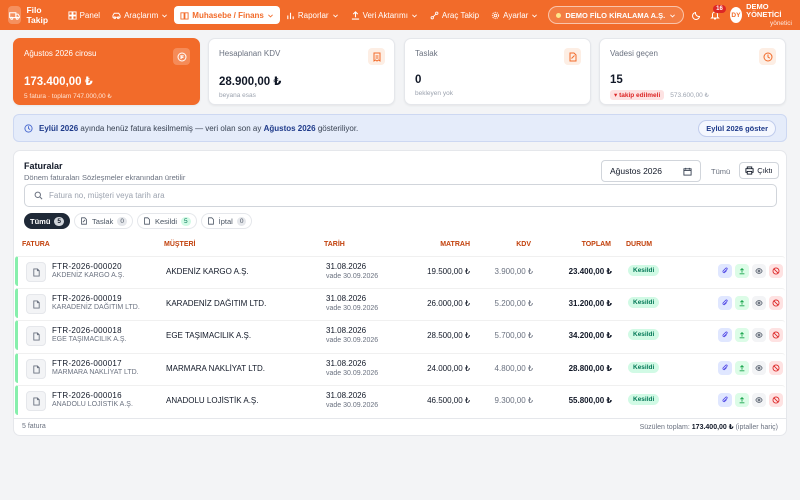  I want to click on theme-toggle, so click(697, 15).